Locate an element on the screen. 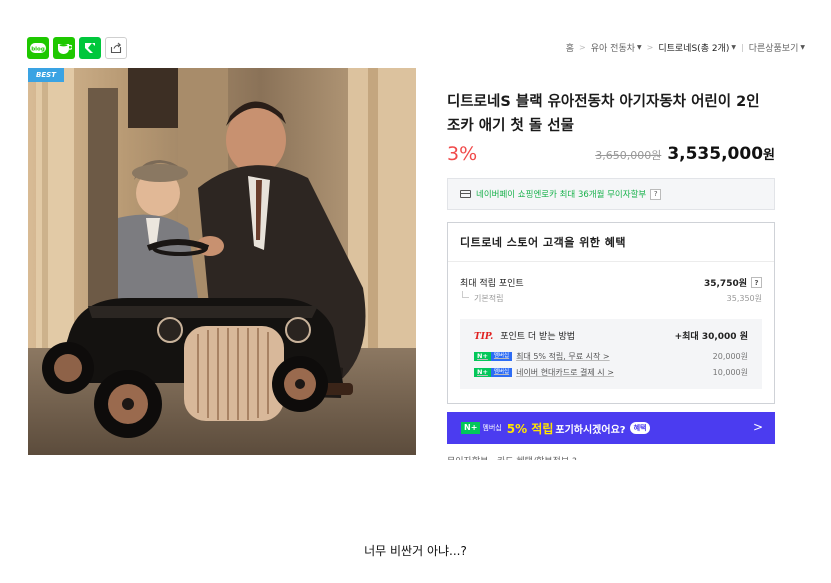 The width and height of the screenshot is (831, 583). tip-row-amount: 10,000원 is located at coordinates (730, 372).